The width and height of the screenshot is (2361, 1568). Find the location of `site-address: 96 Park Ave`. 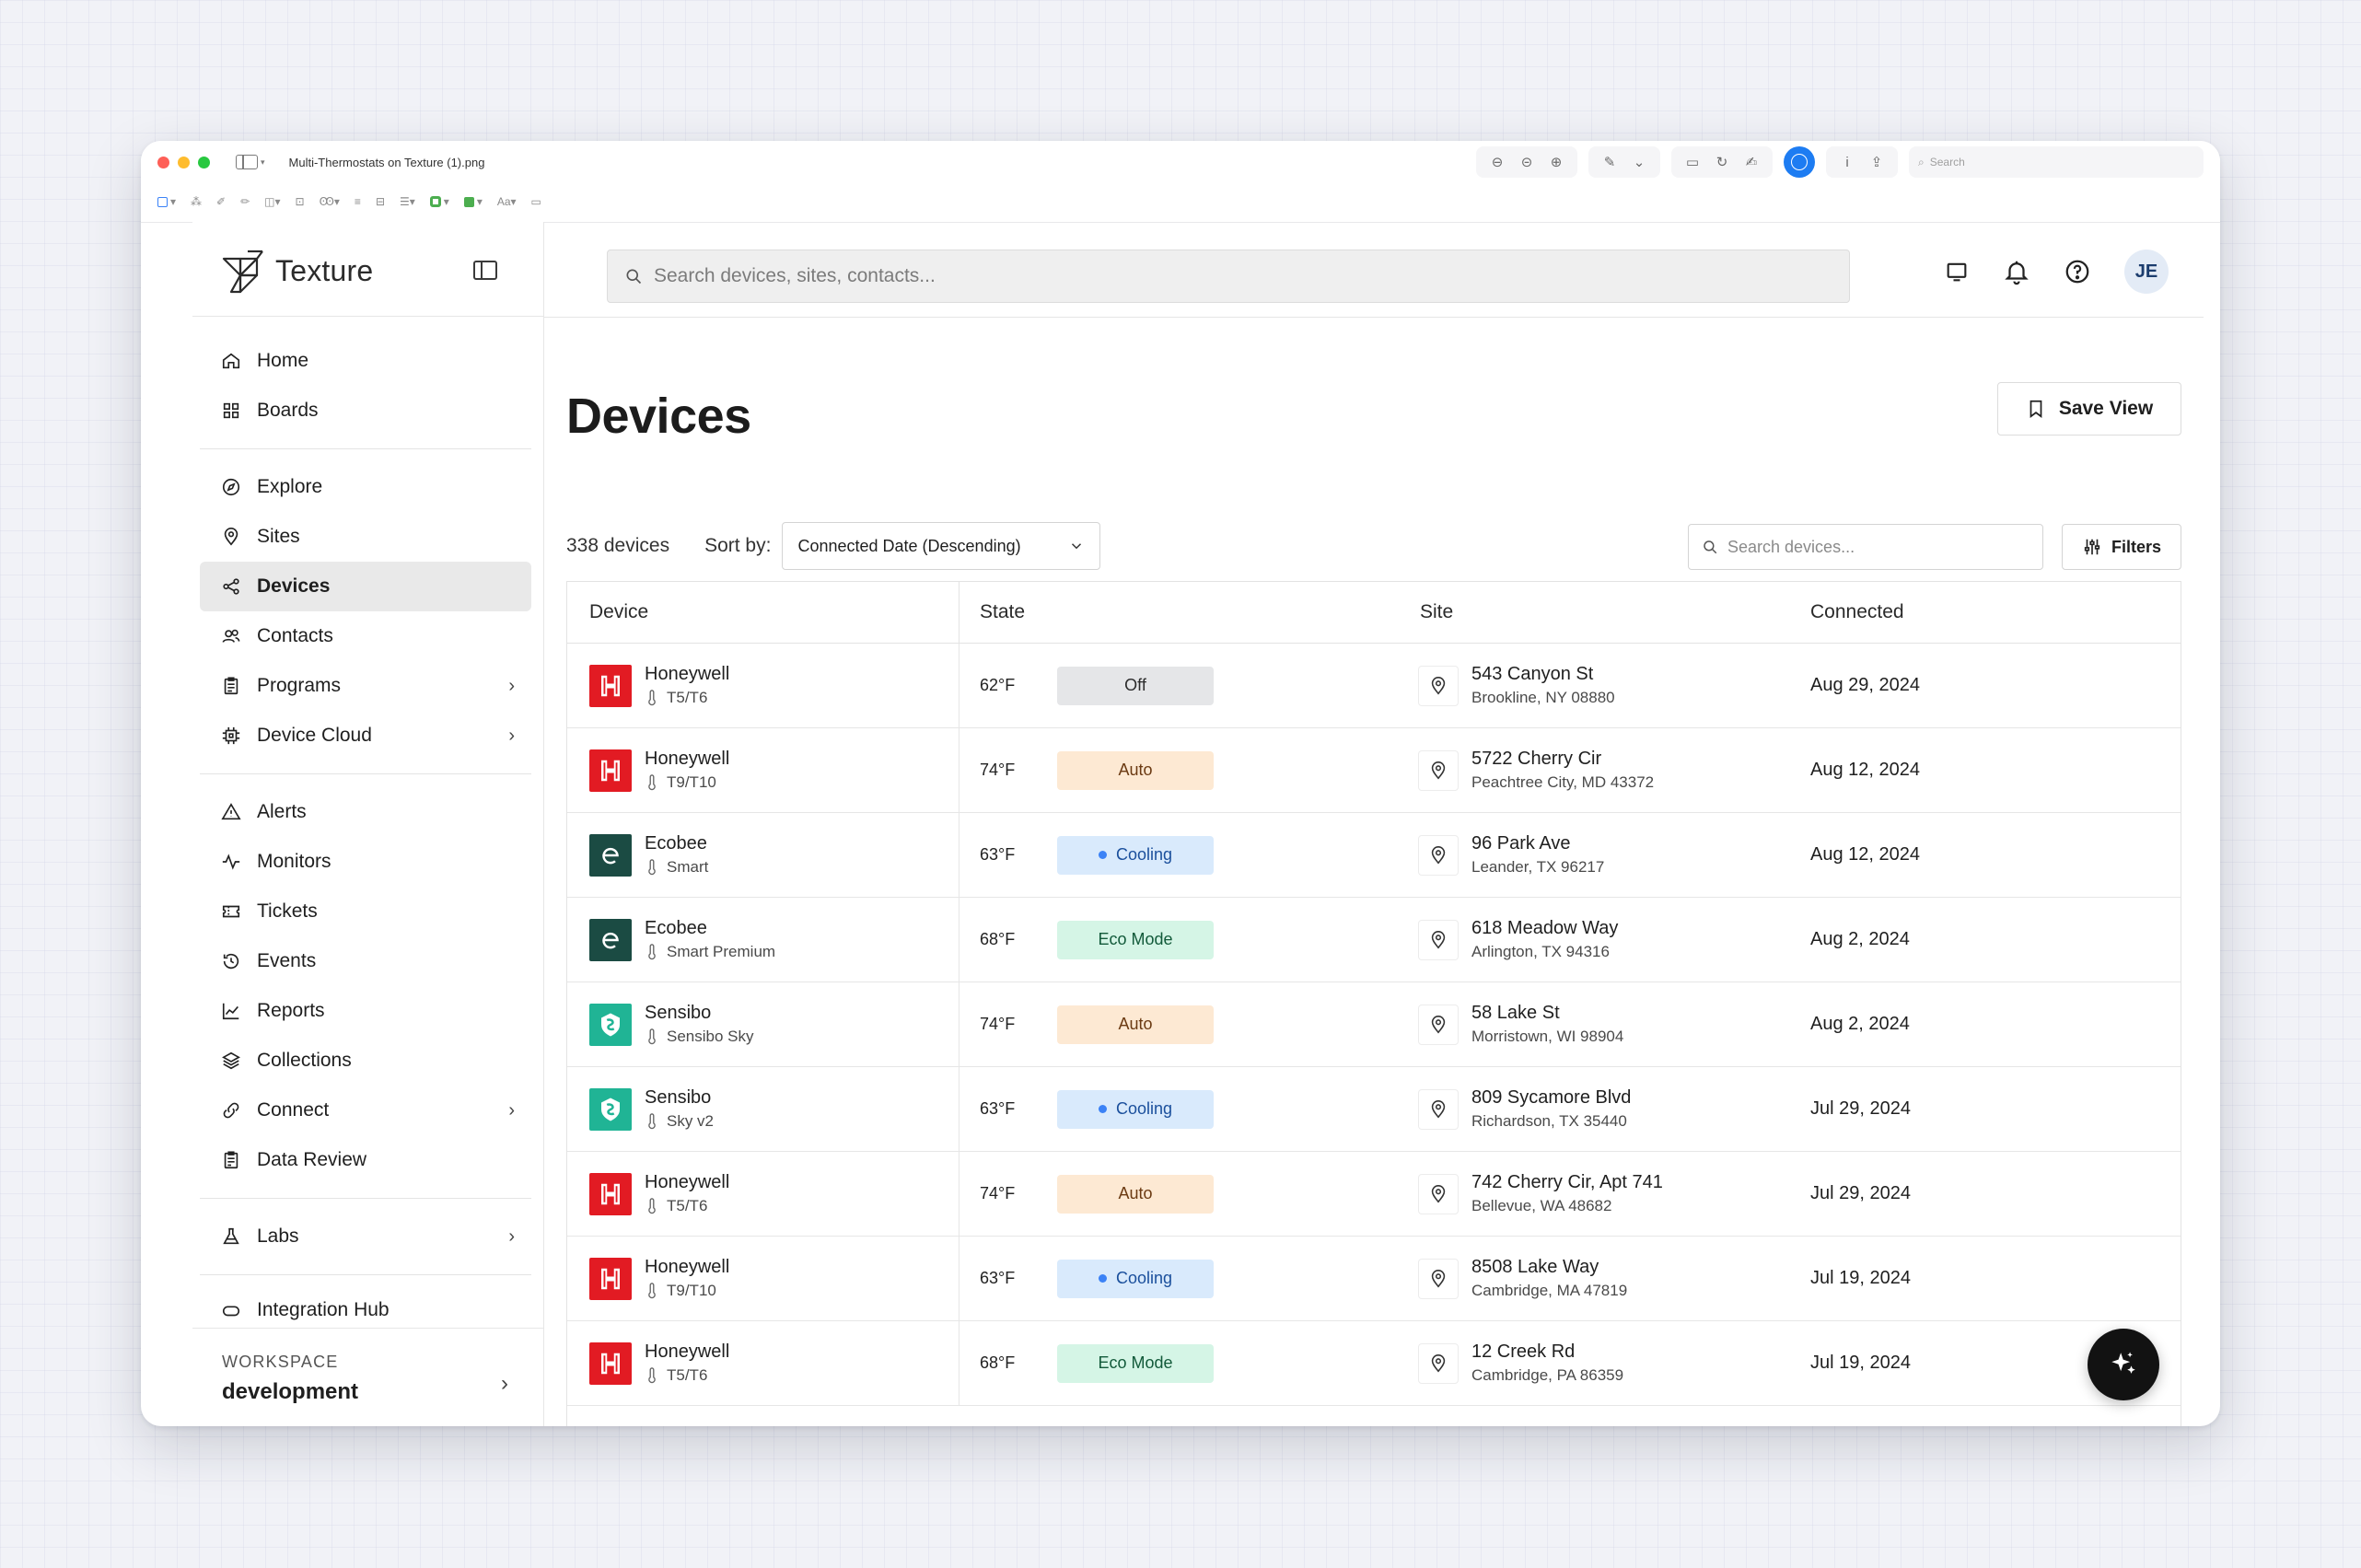

site-address: 96 Park Ave is located at coordinates (1537, 843).